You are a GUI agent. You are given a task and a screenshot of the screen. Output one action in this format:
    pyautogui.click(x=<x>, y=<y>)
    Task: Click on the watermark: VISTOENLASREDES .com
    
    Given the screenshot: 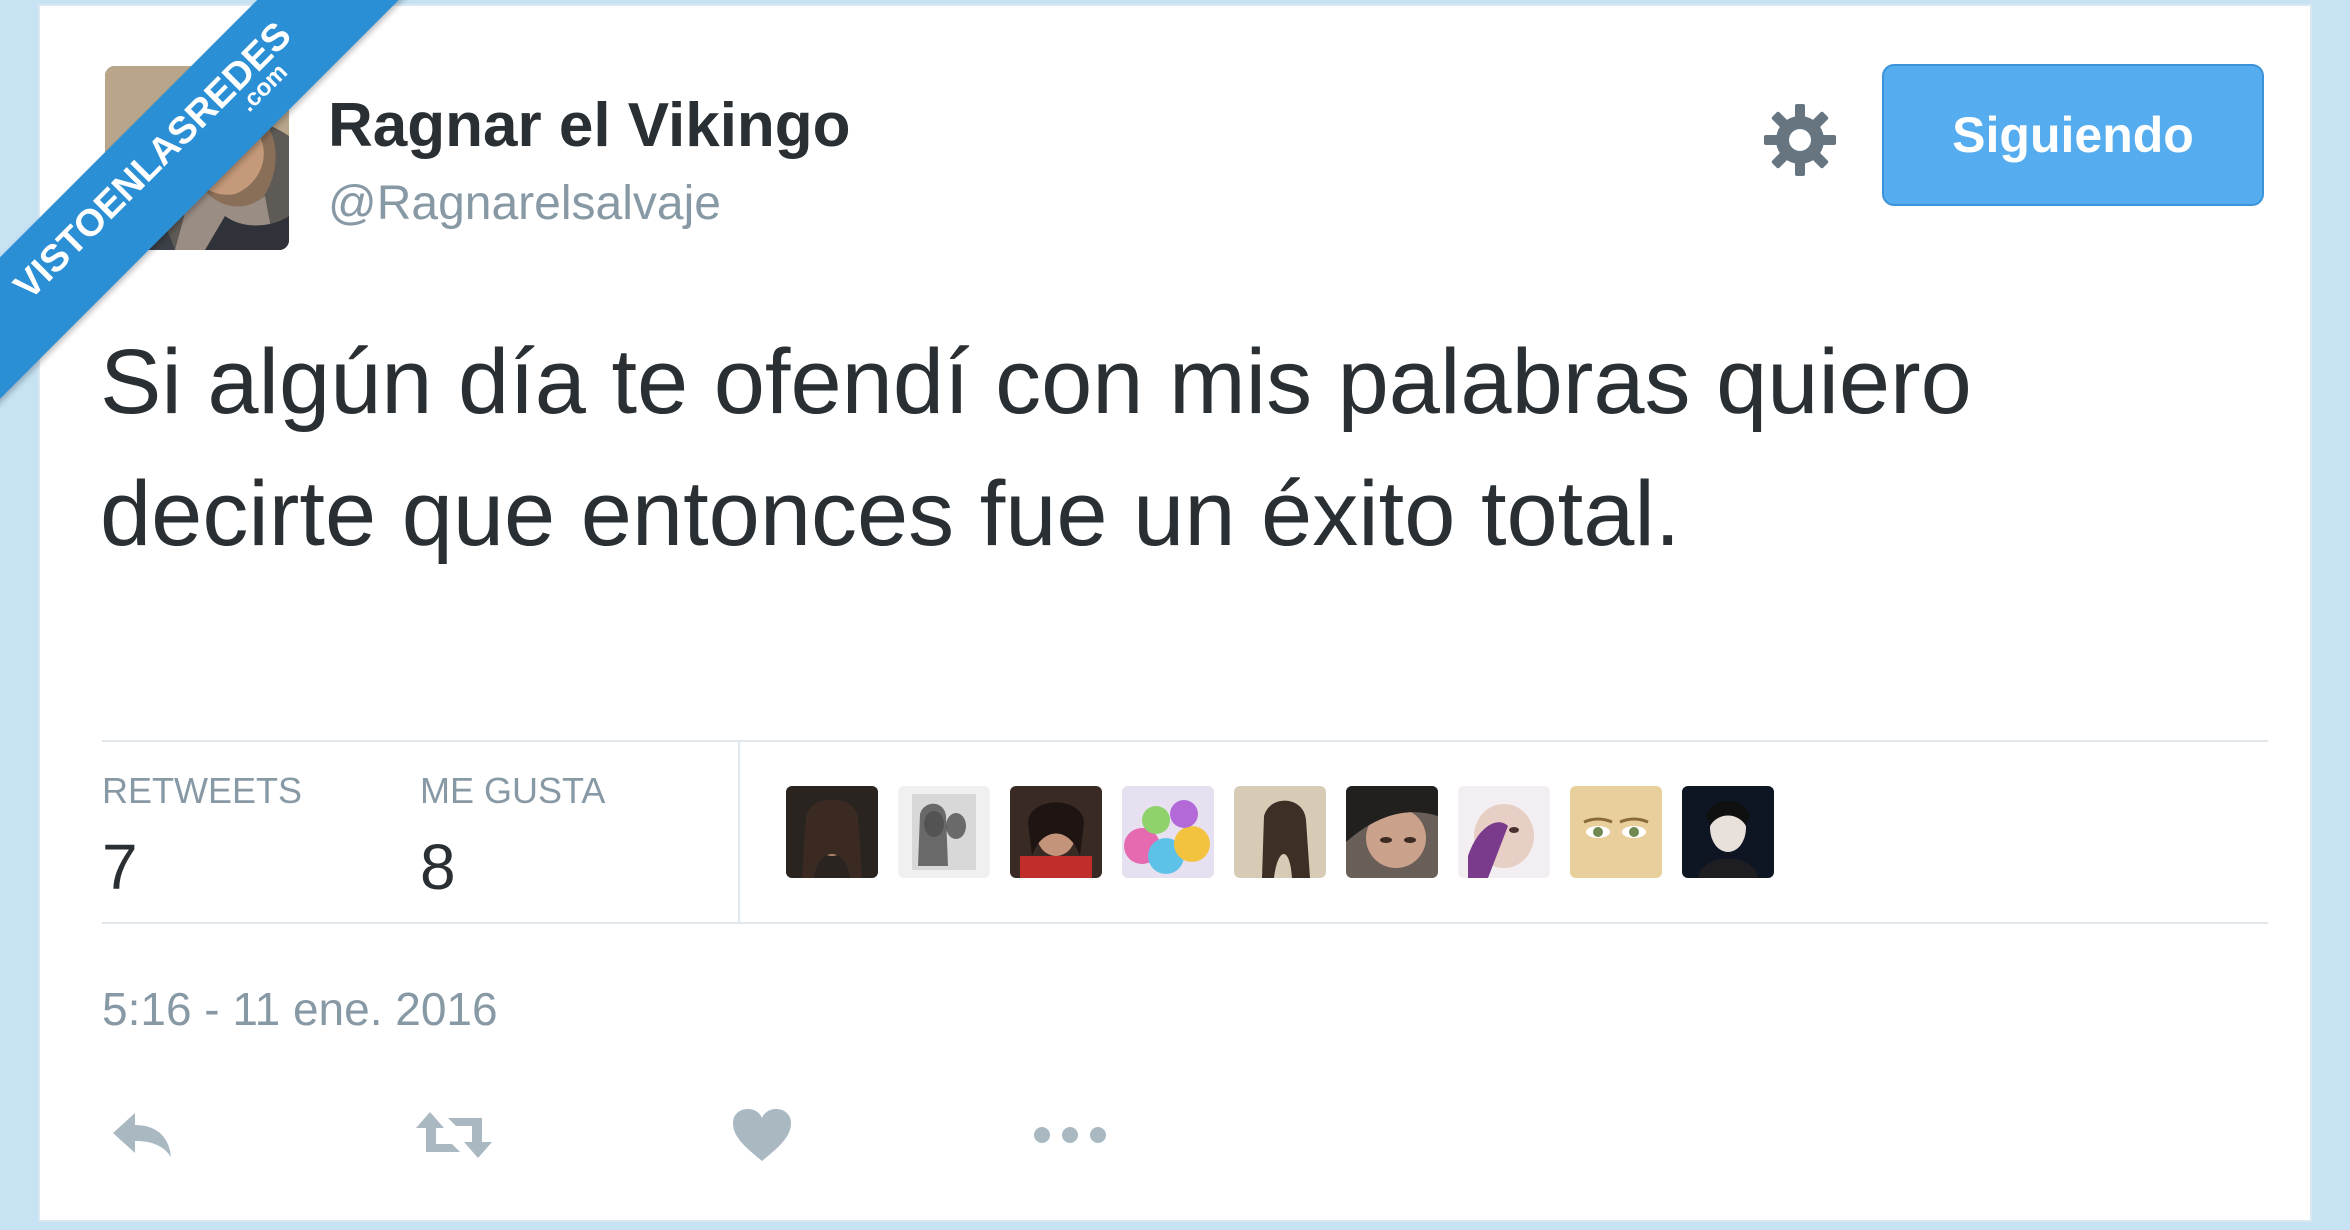 What is the action you would take?
    pyautogui.click(x=210, y=210)
    